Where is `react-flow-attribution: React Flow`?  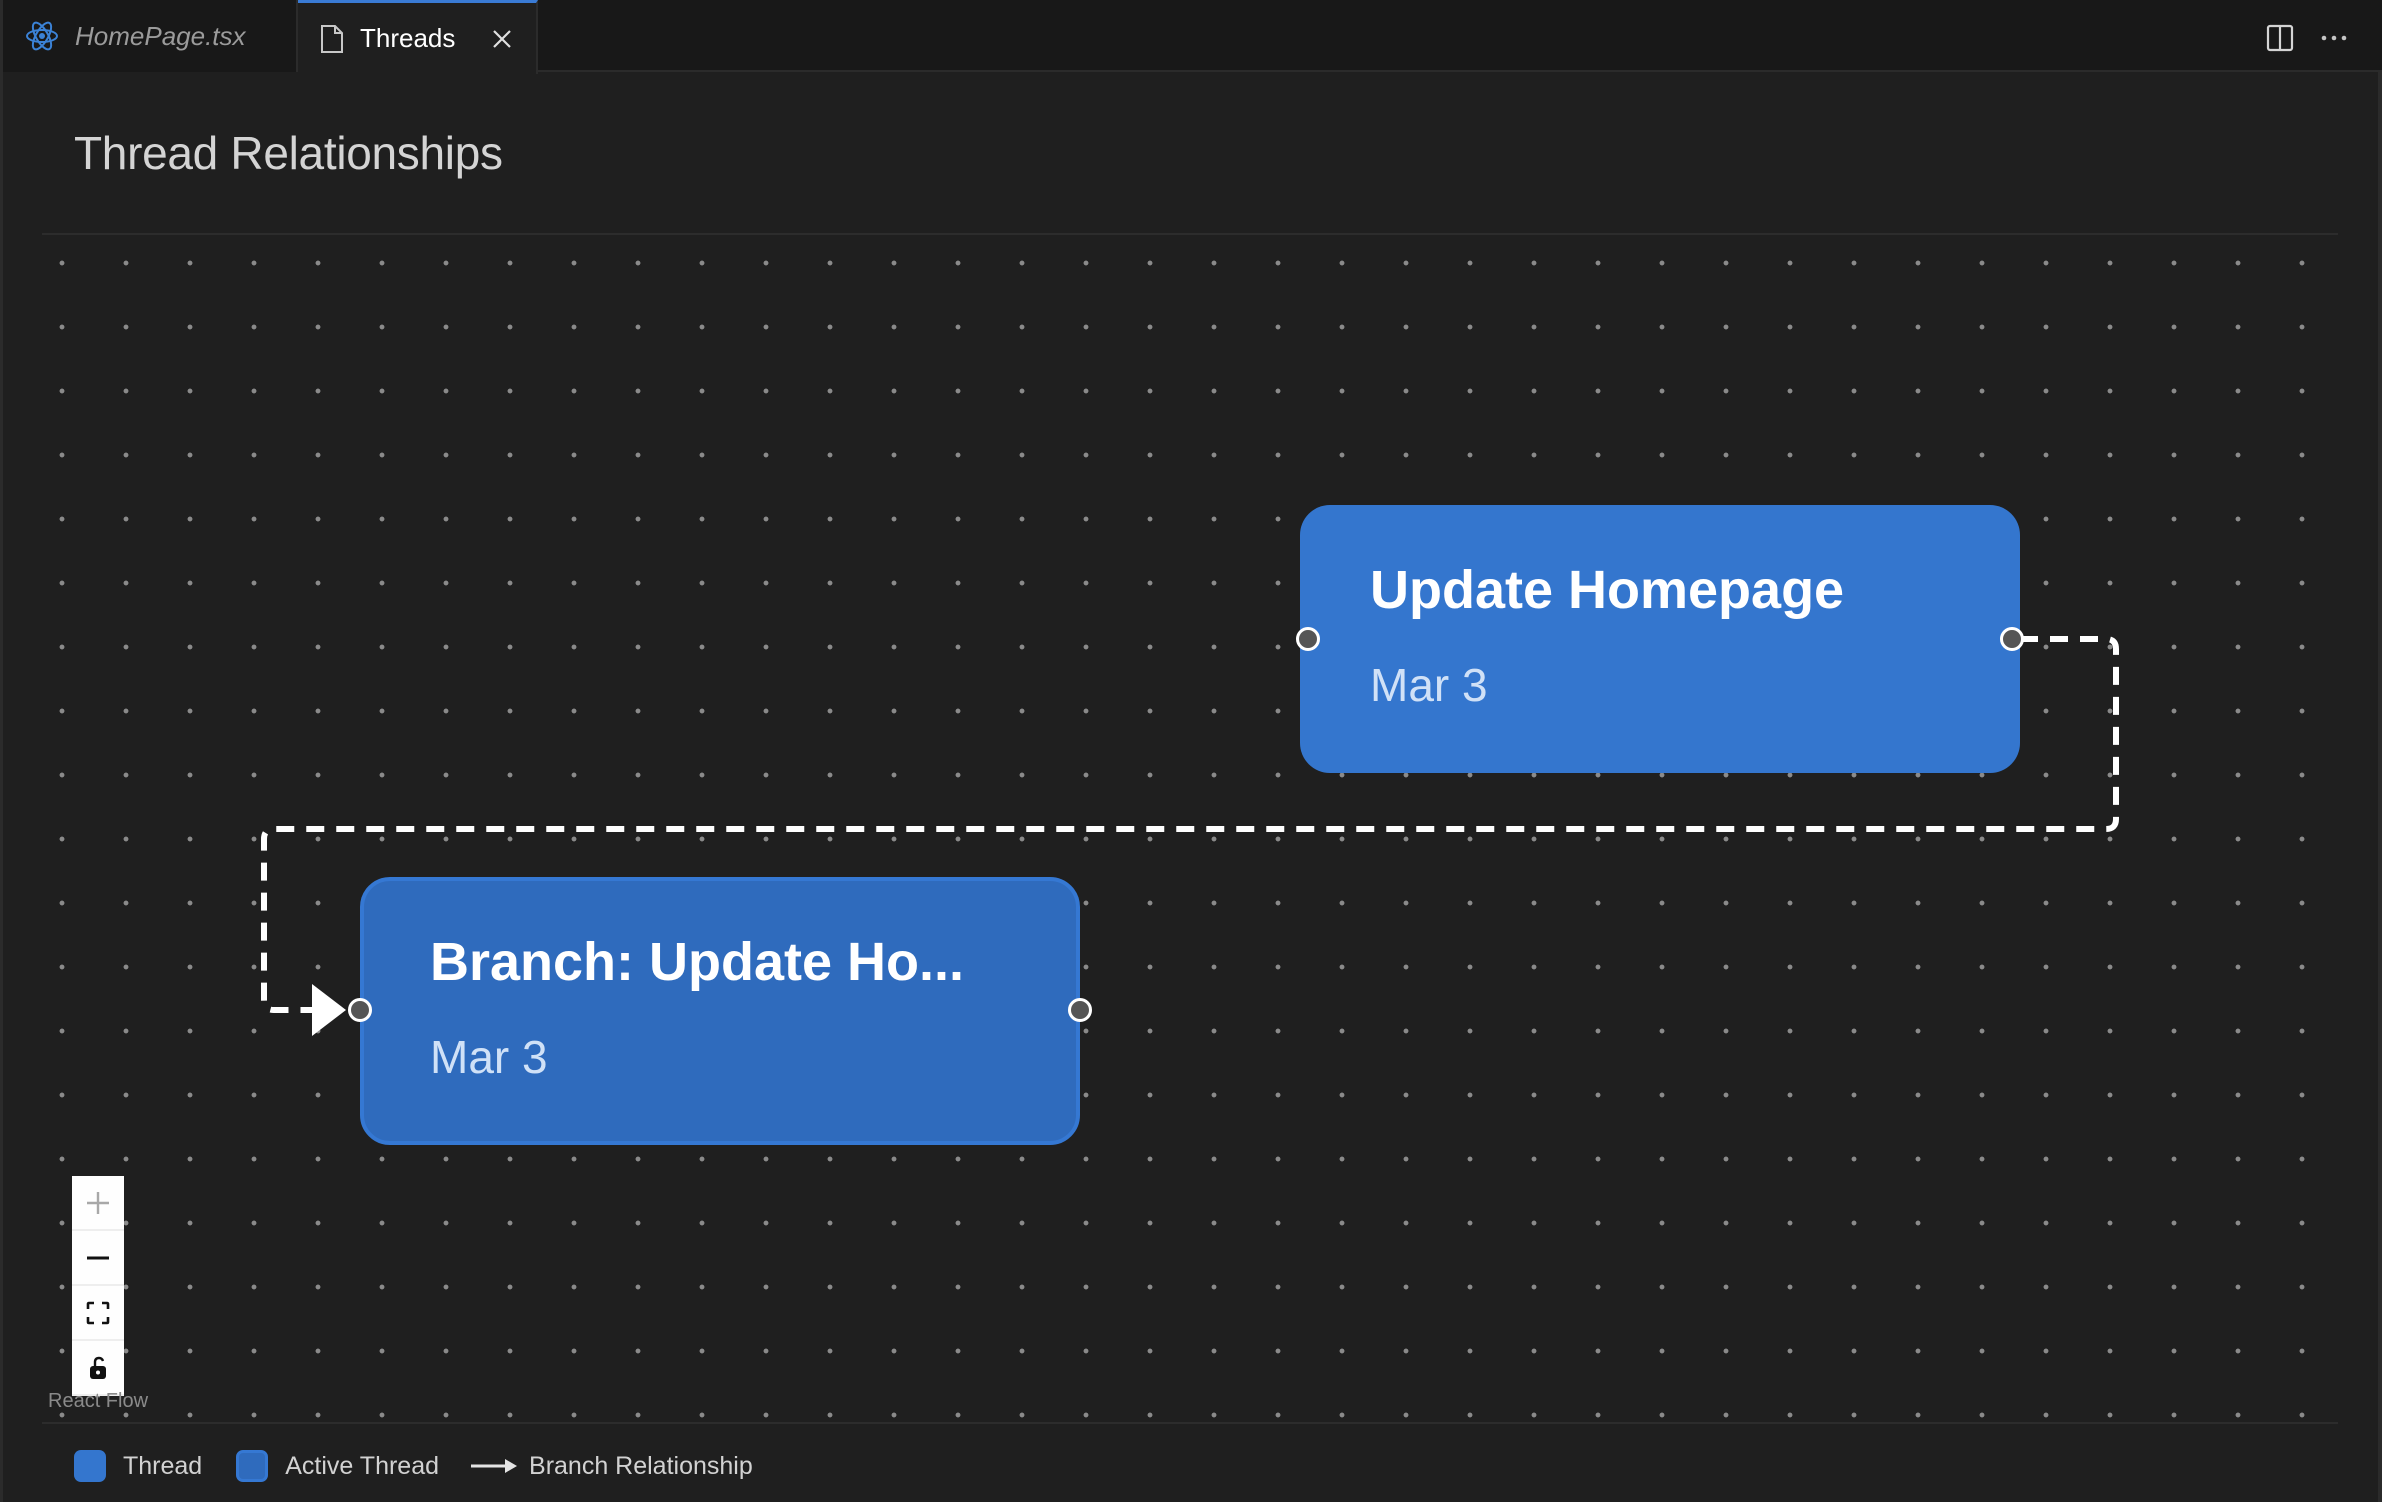
react-flow-attribution: React Flow is located at coordinates (98, 1401).